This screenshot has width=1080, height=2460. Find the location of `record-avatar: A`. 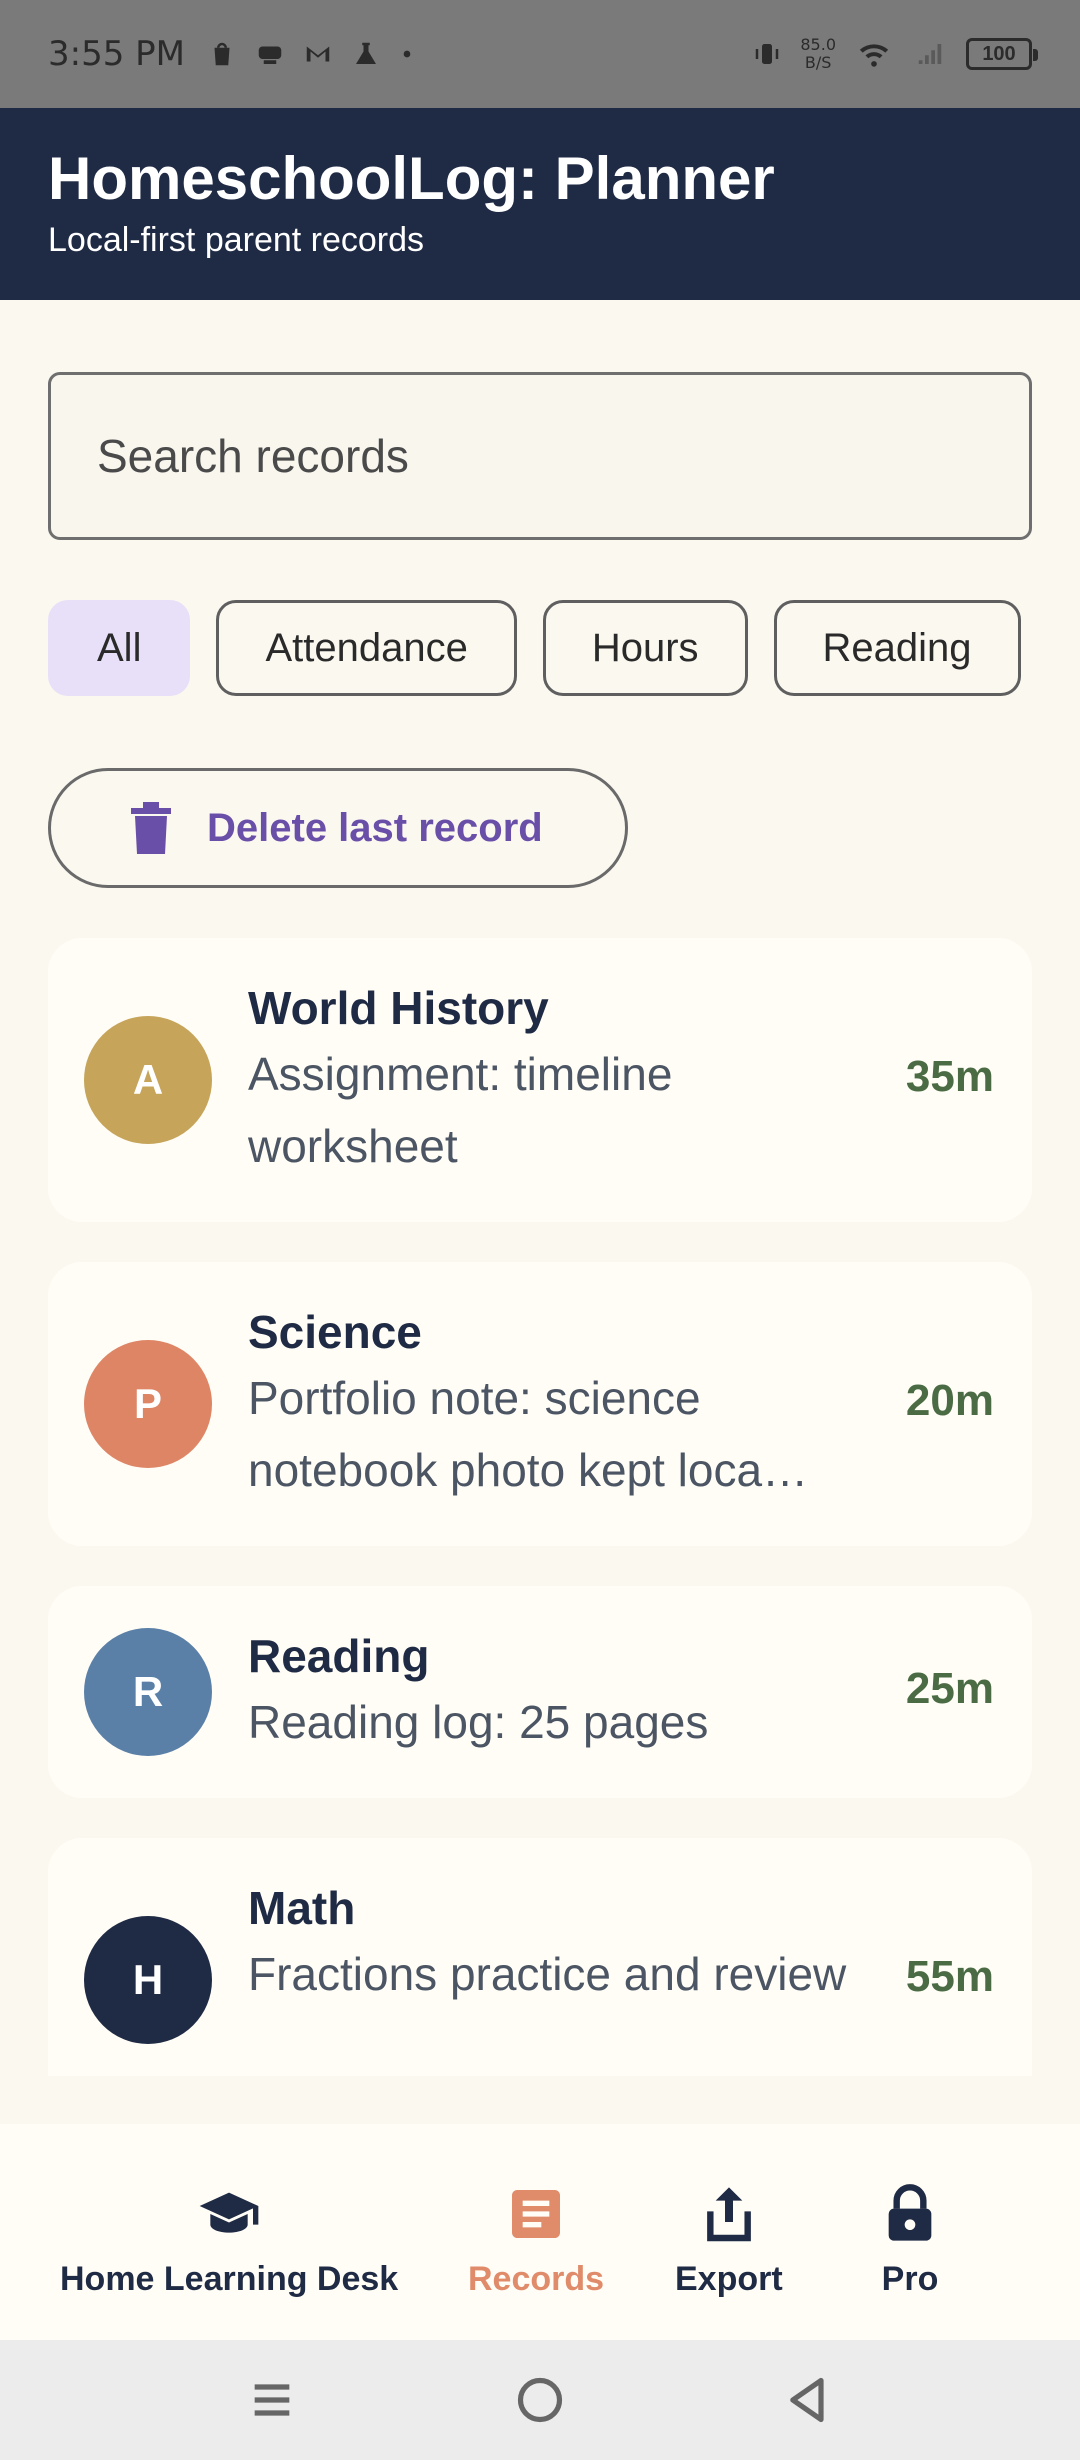

record-avatar: A is located at coordinates (148, 1080).